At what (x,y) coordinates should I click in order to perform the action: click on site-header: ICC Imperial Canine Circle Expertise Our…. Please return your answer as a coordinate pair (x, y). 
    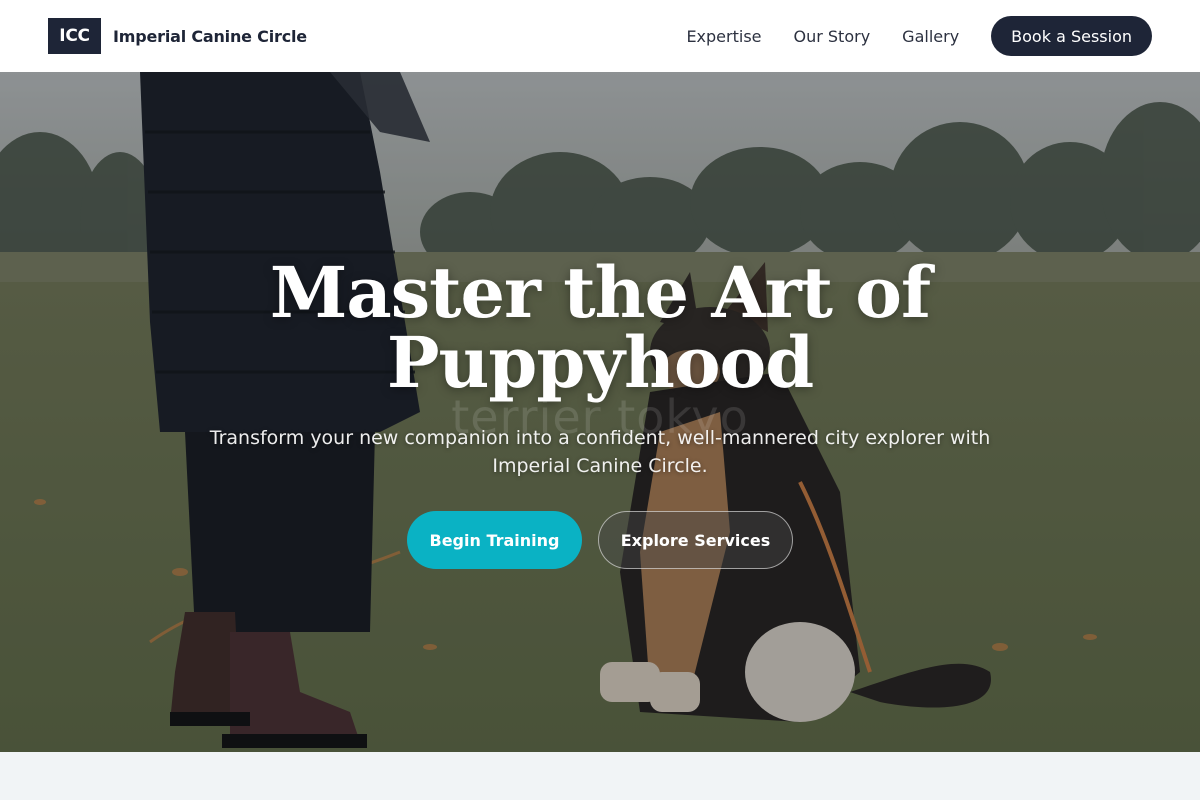
    Looking at the image, I should click on (600, 36).